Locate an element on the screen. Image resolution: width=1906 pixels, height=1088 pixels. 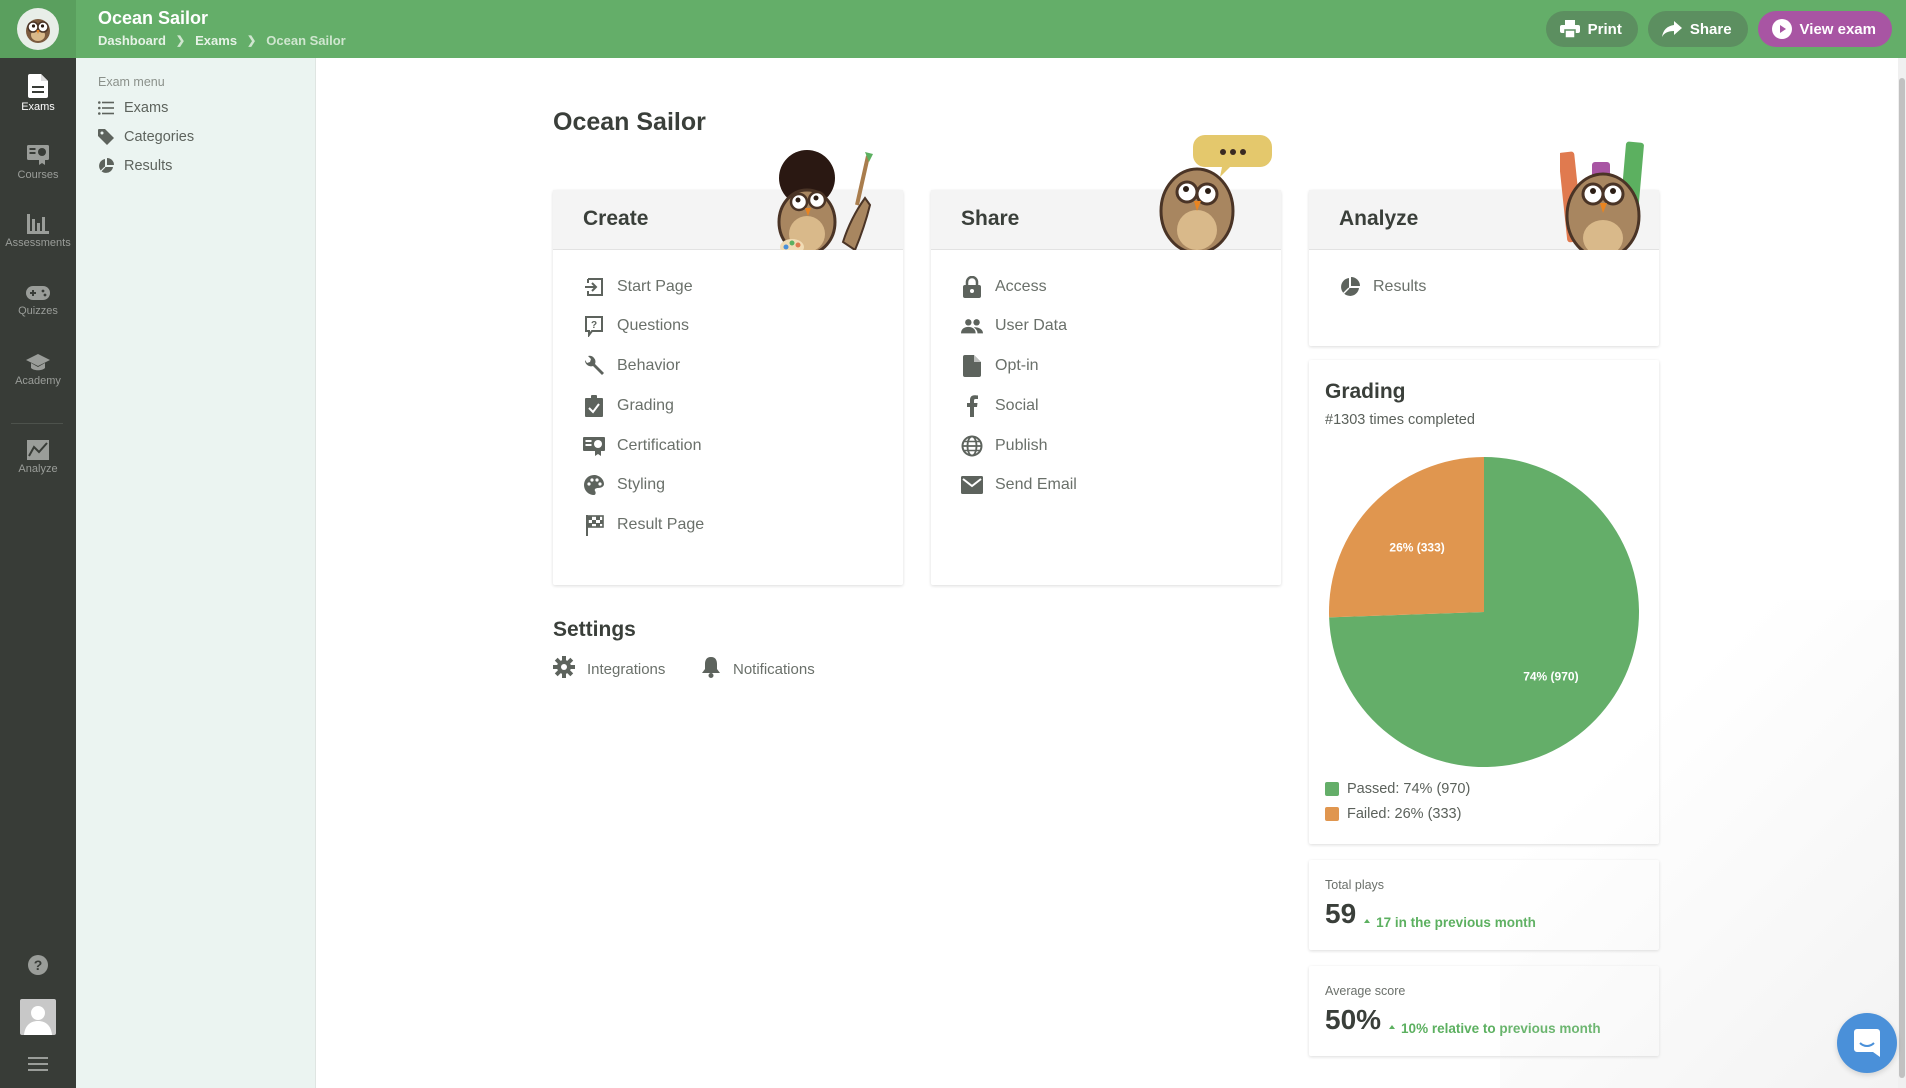
submenu-item-categories: Categories is located at coordinates (146, 137).